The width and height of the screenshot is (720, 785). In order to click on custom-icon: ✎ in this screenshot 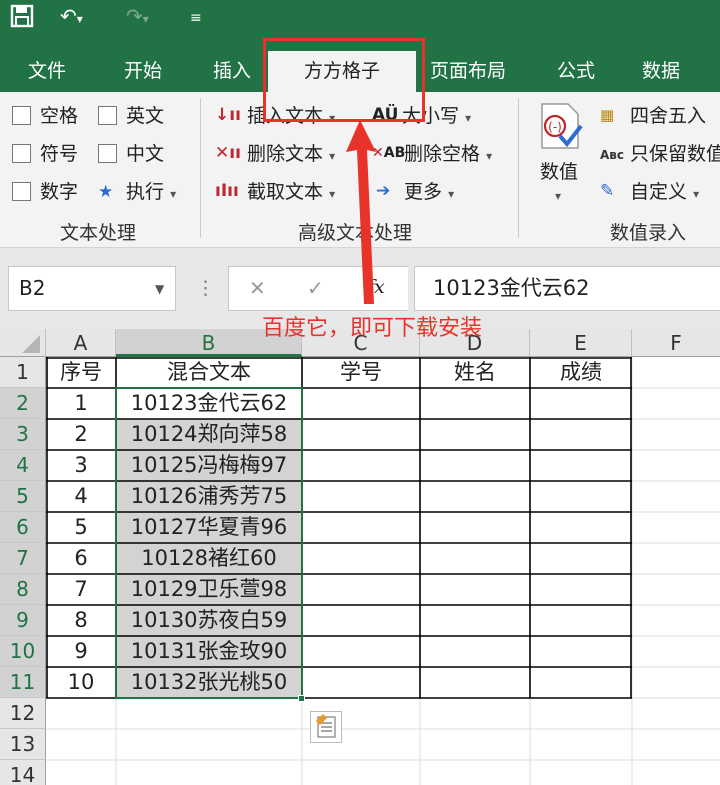, I will do `click(607, 191)`.